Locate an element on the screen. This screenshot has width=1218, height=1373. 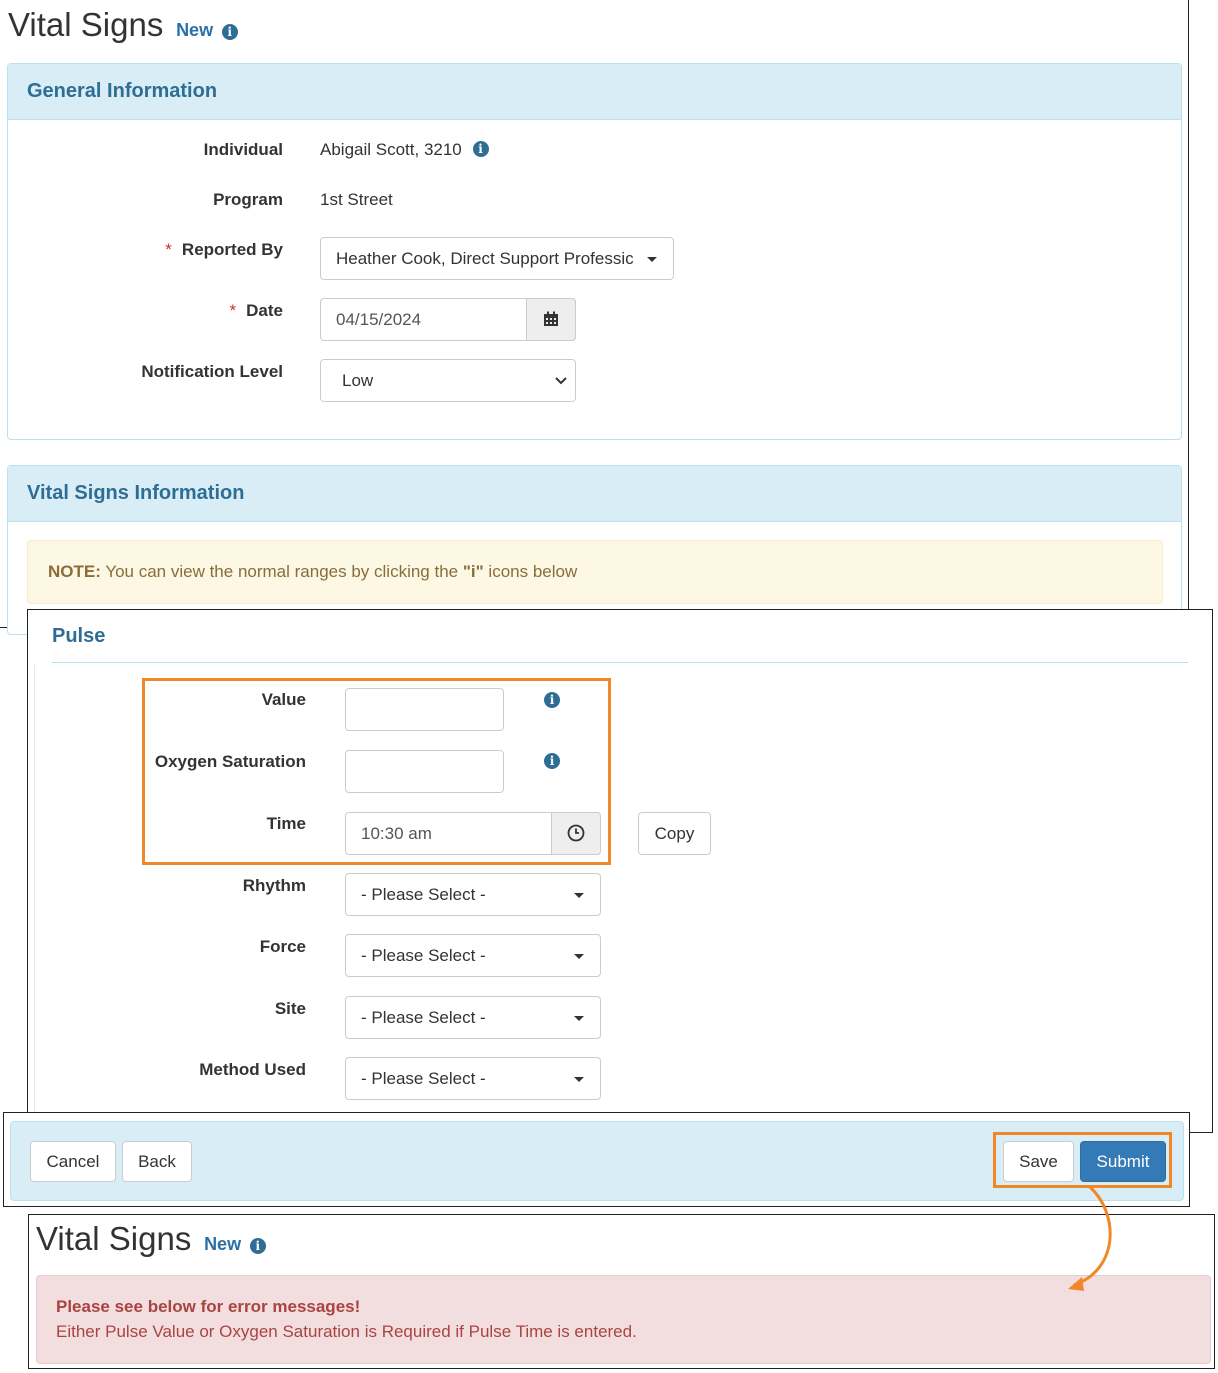
vital-signs-information-heading: Vital Signs Information is located at coordinates (594, 494).